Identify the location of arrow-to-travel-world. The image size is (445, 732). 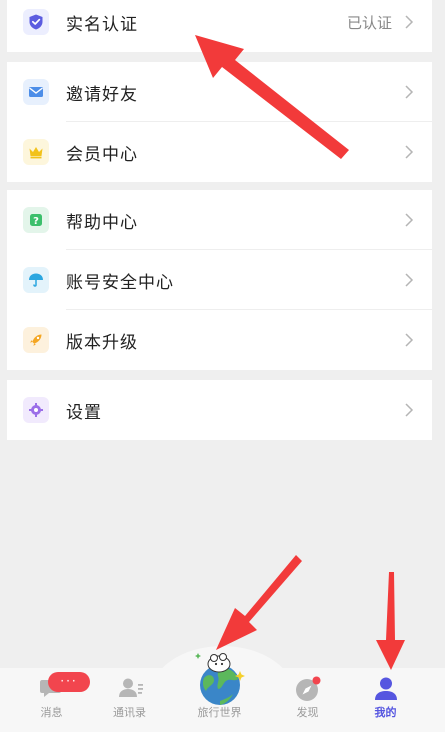
(259, 602).